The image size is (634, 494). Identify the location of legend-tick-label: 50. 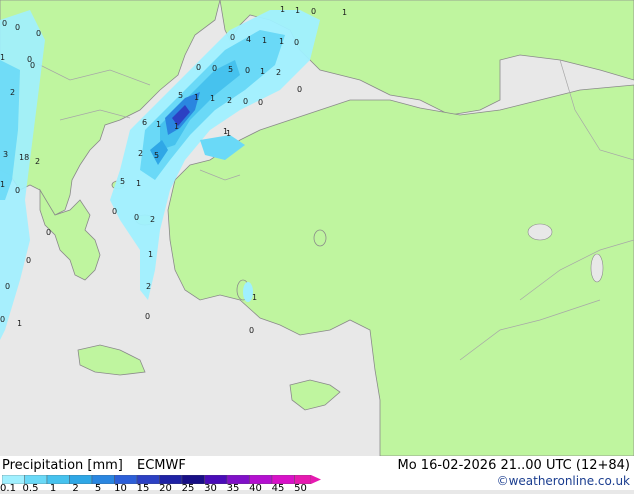
(300, 488).